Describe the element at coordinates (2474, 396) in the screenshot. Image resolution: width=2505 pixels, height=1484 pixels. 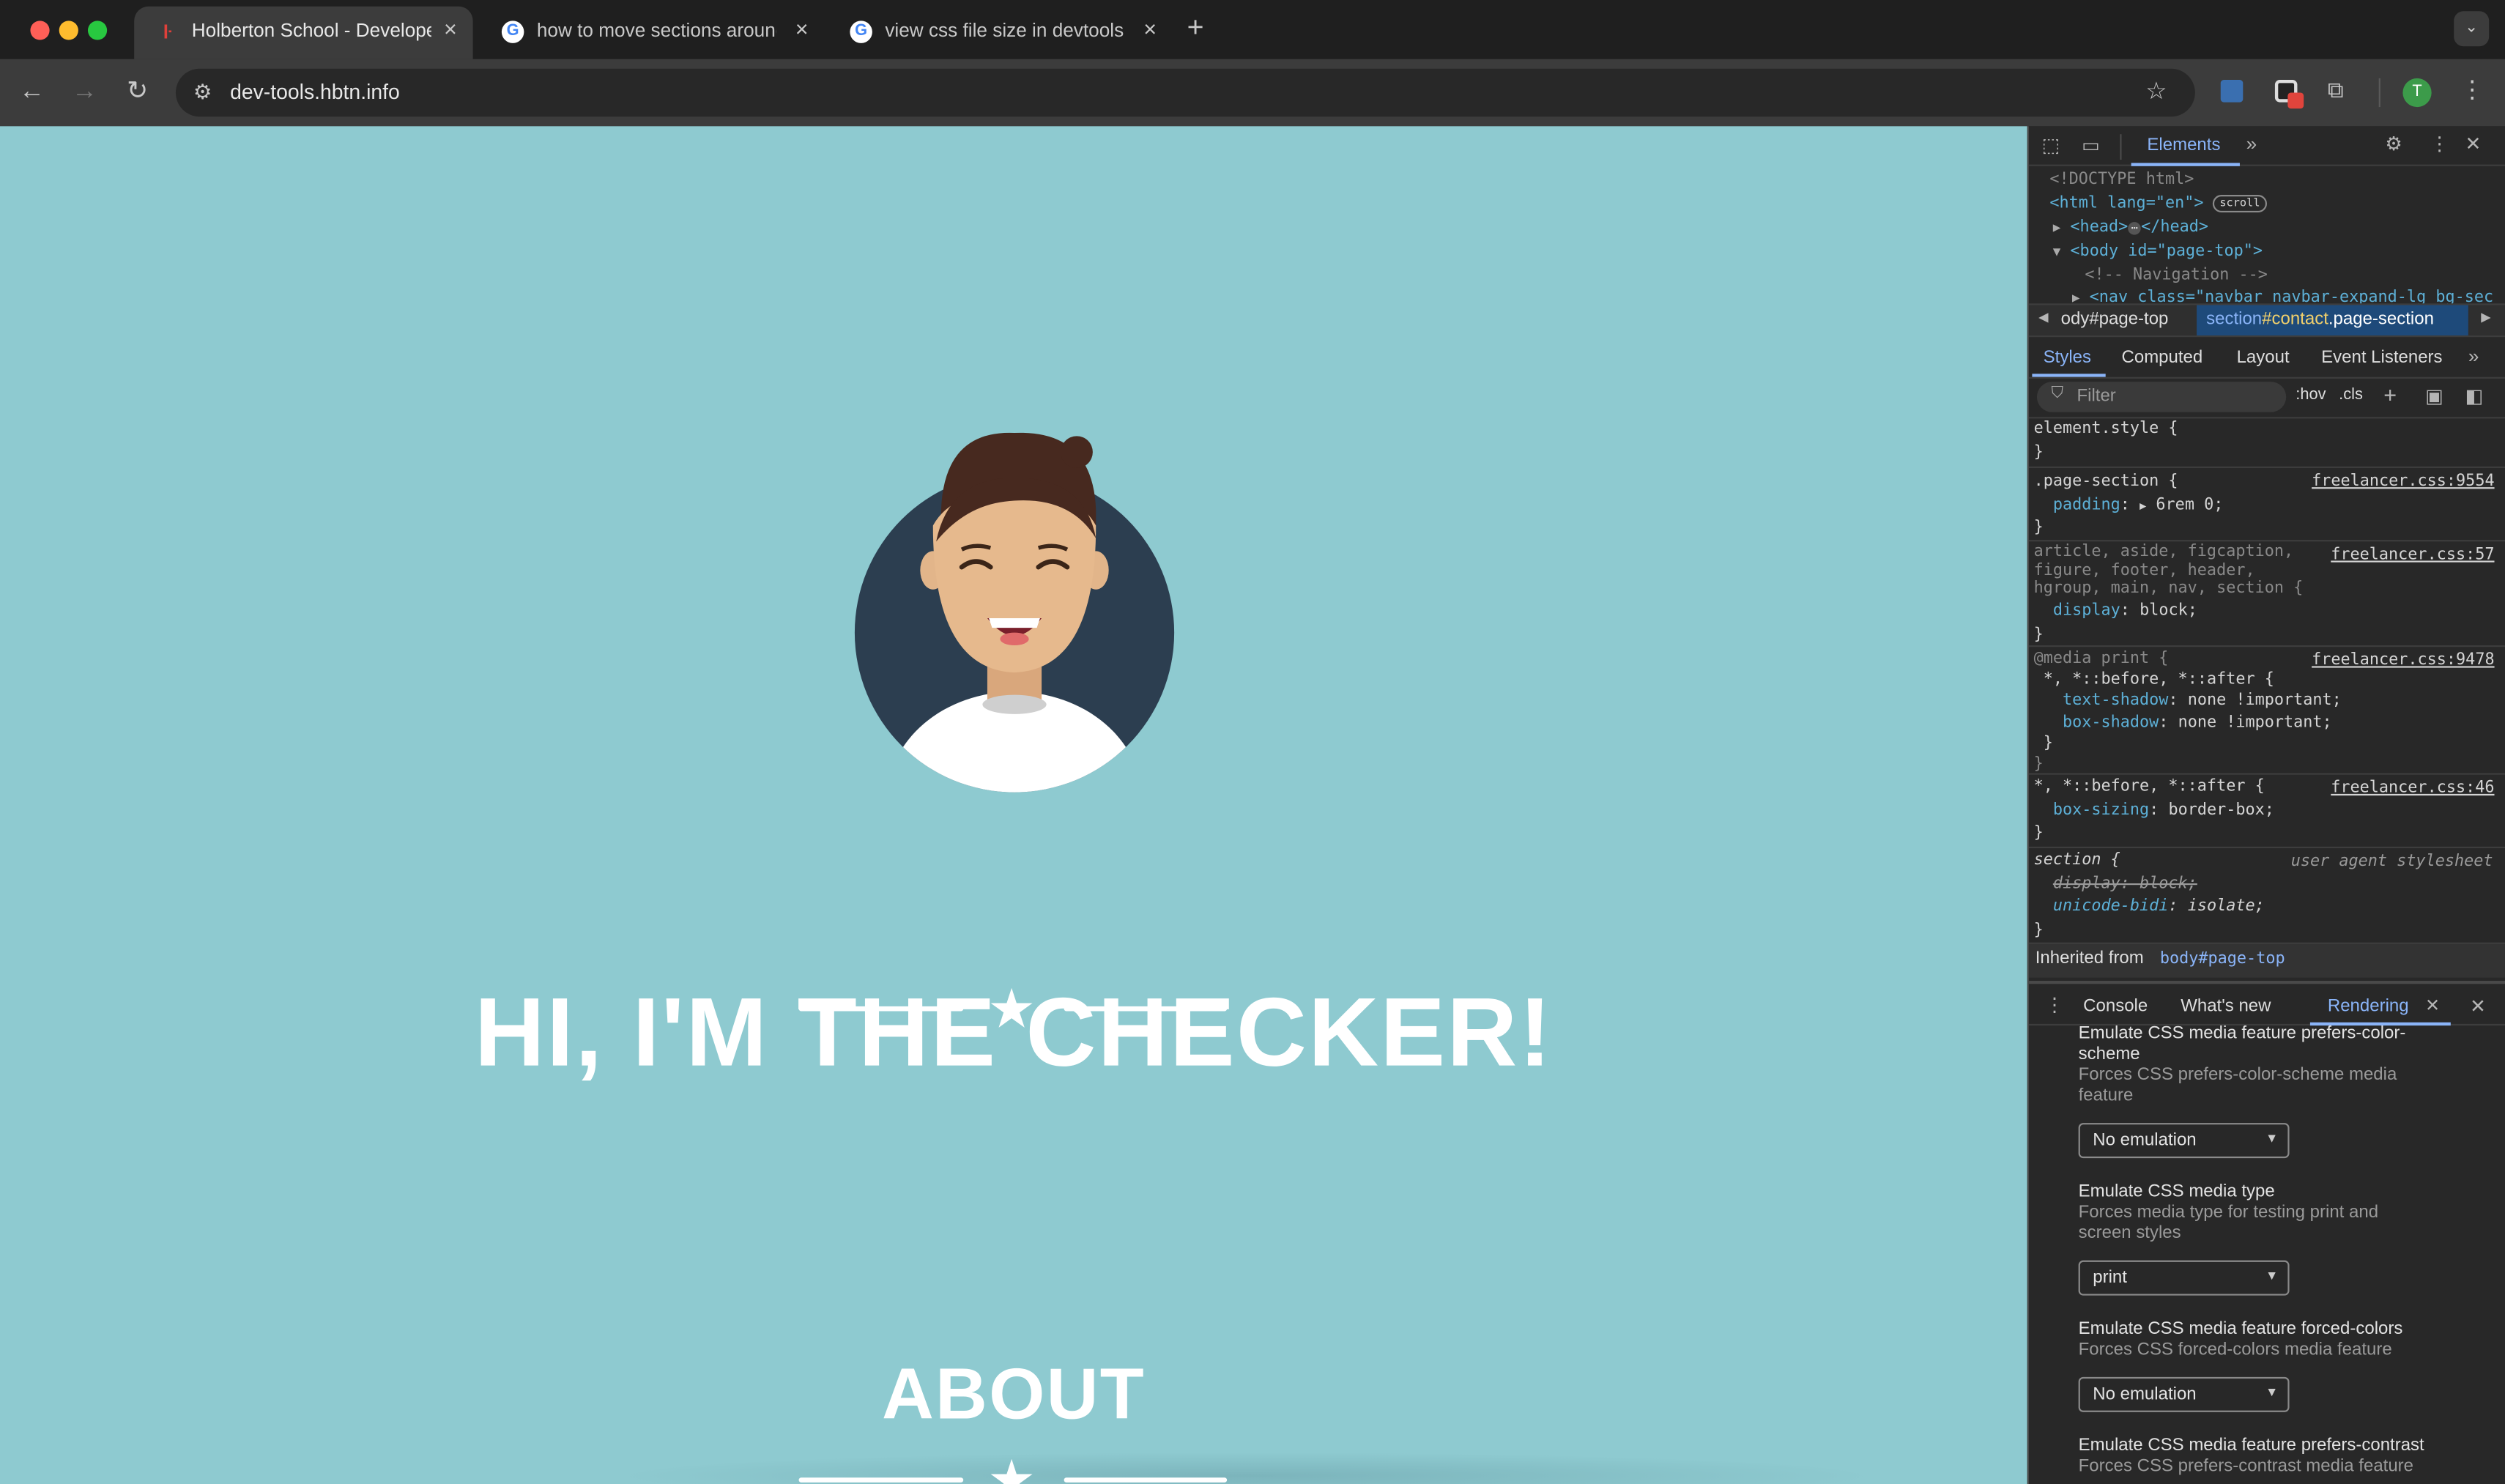
I see `computed-sidebar-toggle-icon: ◧` at that location.